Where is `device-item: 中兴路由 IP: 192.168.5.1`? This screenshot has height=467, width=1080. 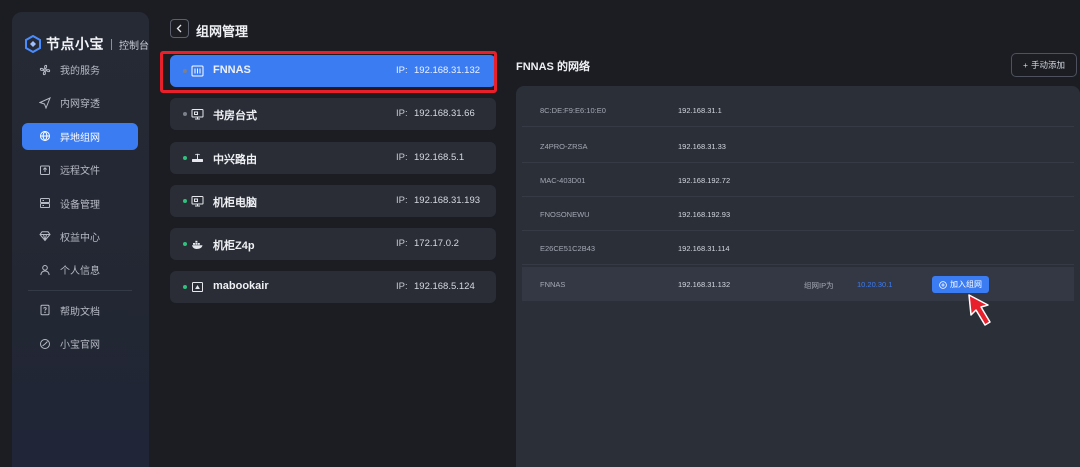
device-item: 中兴路由 IP: 192.168.5.1 is located at coordinates (333, 157).